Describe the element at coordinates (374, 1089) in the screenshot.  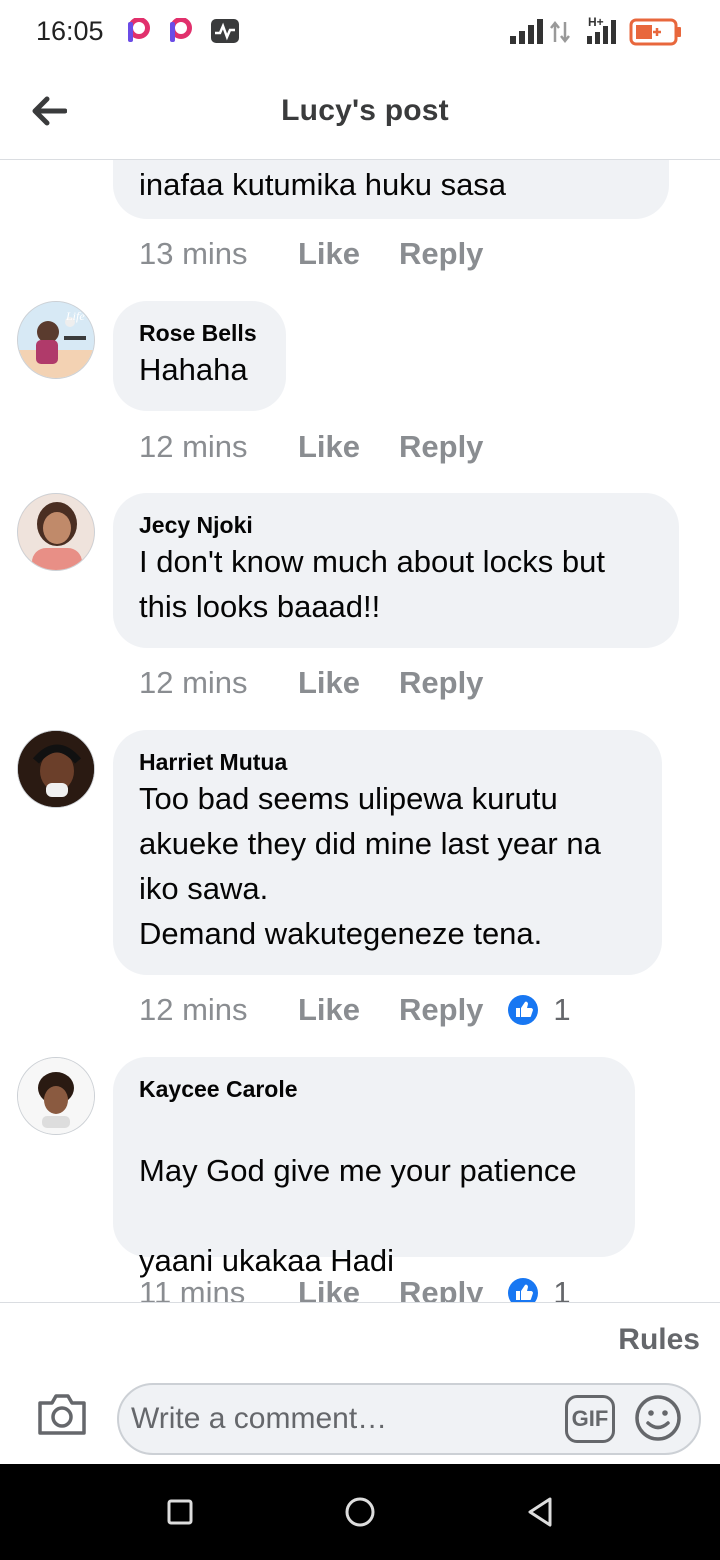
I see `comment-author: Kaycee Carole` at that location.